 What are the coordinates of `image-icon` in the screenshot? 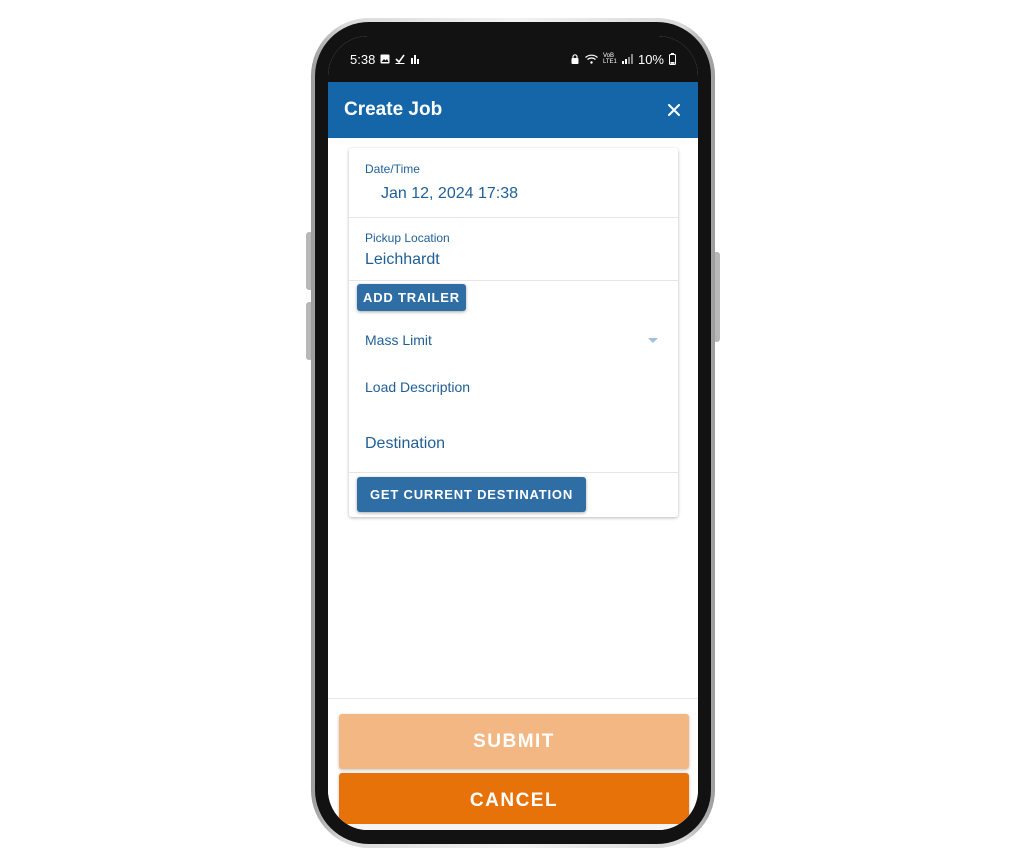 It's located at (385, 59).